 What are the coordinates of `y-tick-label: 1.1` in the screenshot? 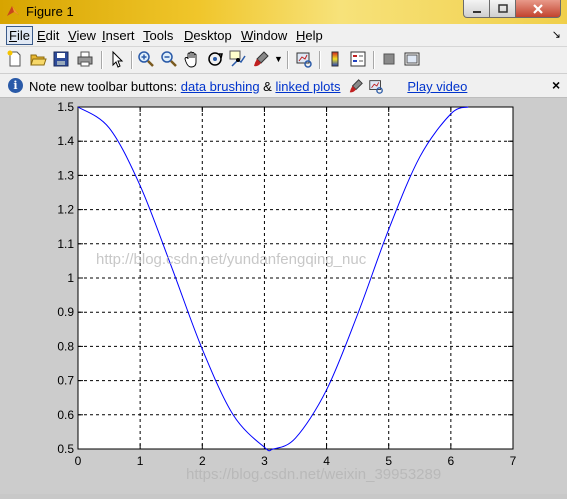 It's located at (65, 244).